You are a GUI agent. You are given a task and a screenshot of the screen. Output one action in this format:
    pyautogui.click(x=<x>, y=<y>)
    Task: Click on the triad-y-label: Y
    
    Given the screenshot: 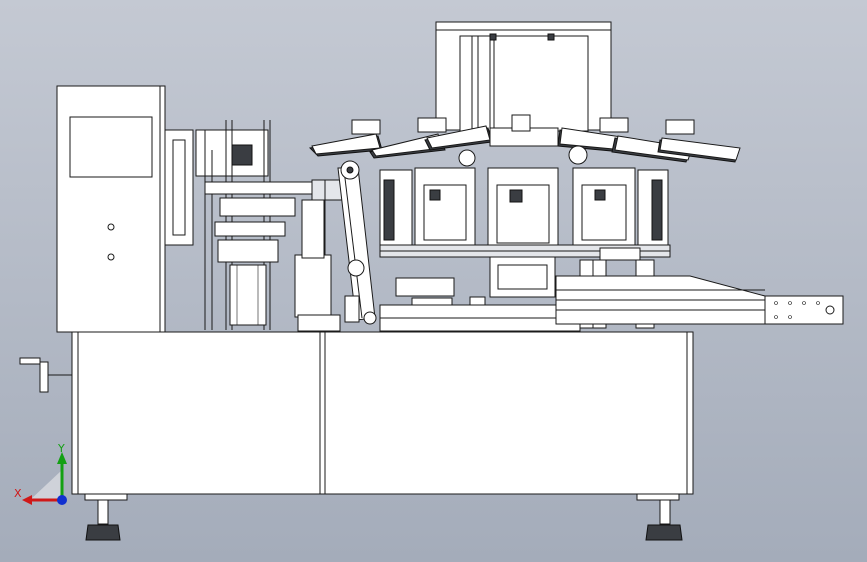 What is the action you would take?
    pyautogui.click(x=61, y=448)
    